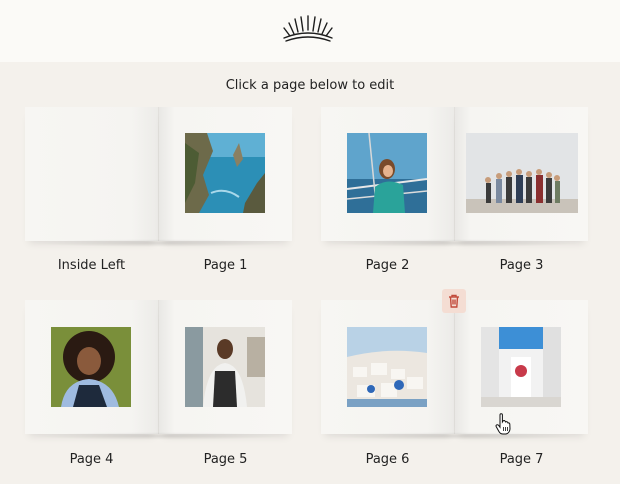 The height and width of the screenshot is (484, 620). What do you see at coordinates (91, 174) in the screenshot?
I see `page-inside-left` at bounding box center [91, 174].